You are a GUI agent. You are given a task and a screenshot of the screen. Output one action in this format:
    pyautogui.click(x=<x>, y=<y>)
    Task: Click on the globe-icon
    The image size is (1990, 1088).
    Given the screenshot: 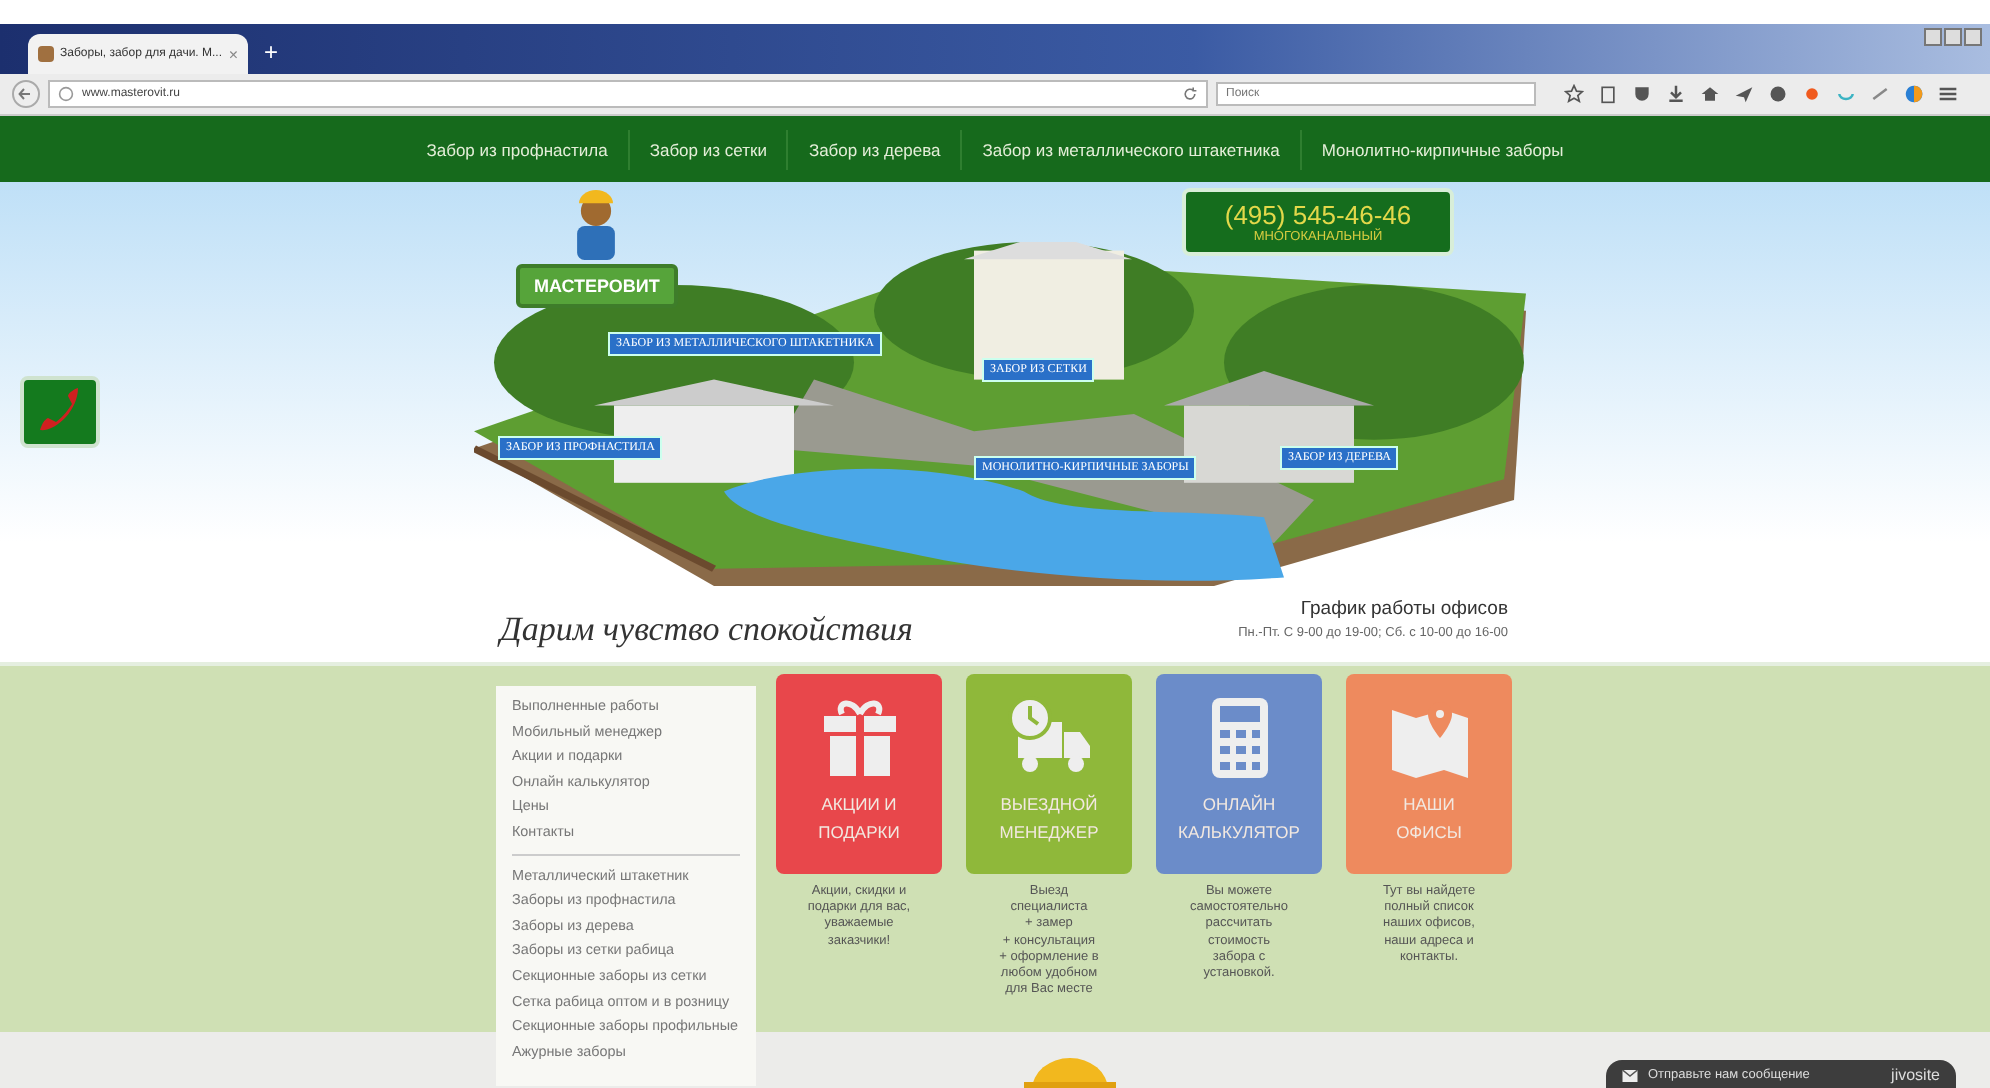 What is the action you would take?
    pyautogui.click(x=66, y=94)
    